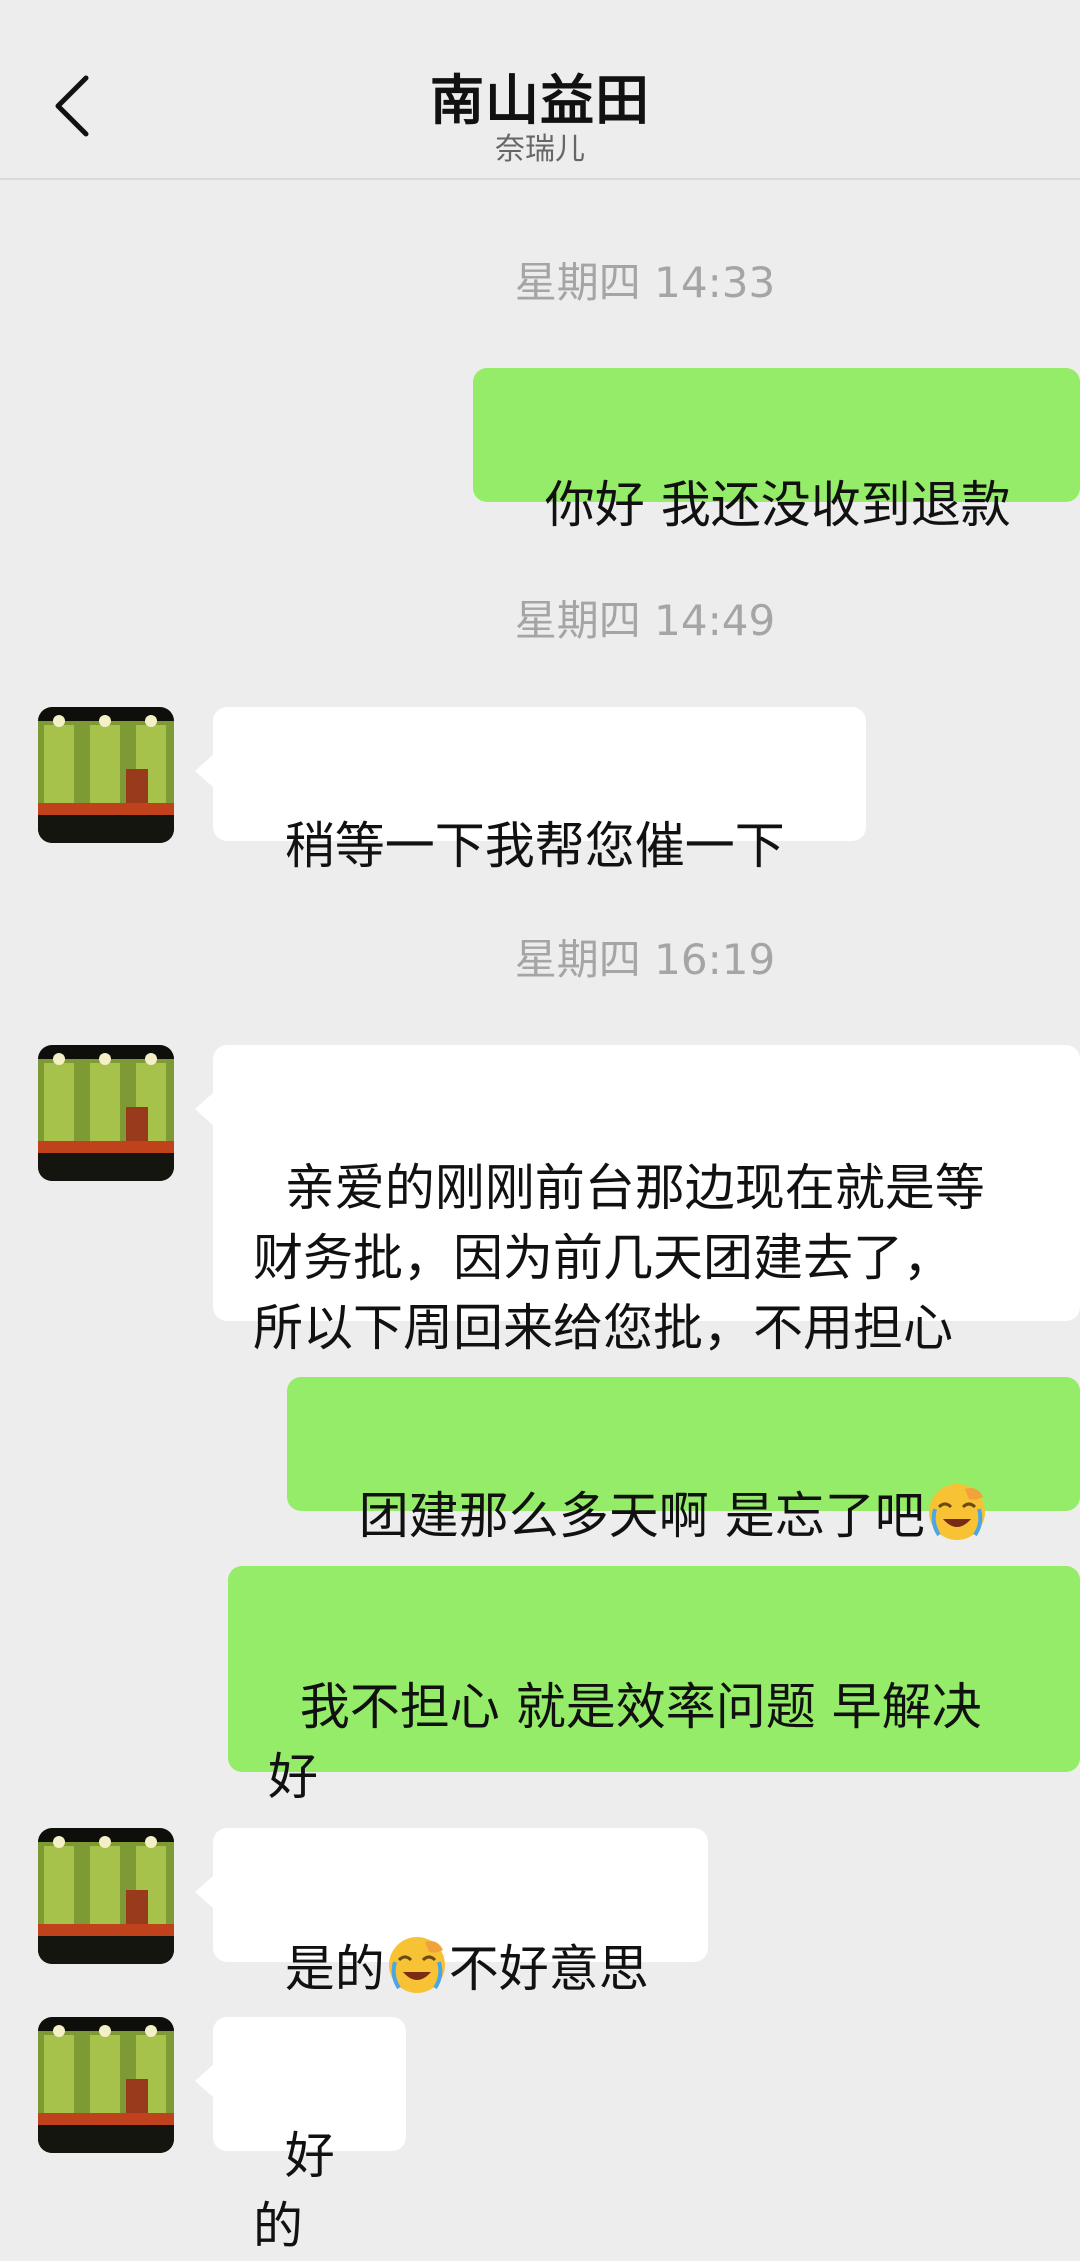  Describe the element at coordinates (294, 2191) in the screenshot. I see `message-text: 好的` at that location.